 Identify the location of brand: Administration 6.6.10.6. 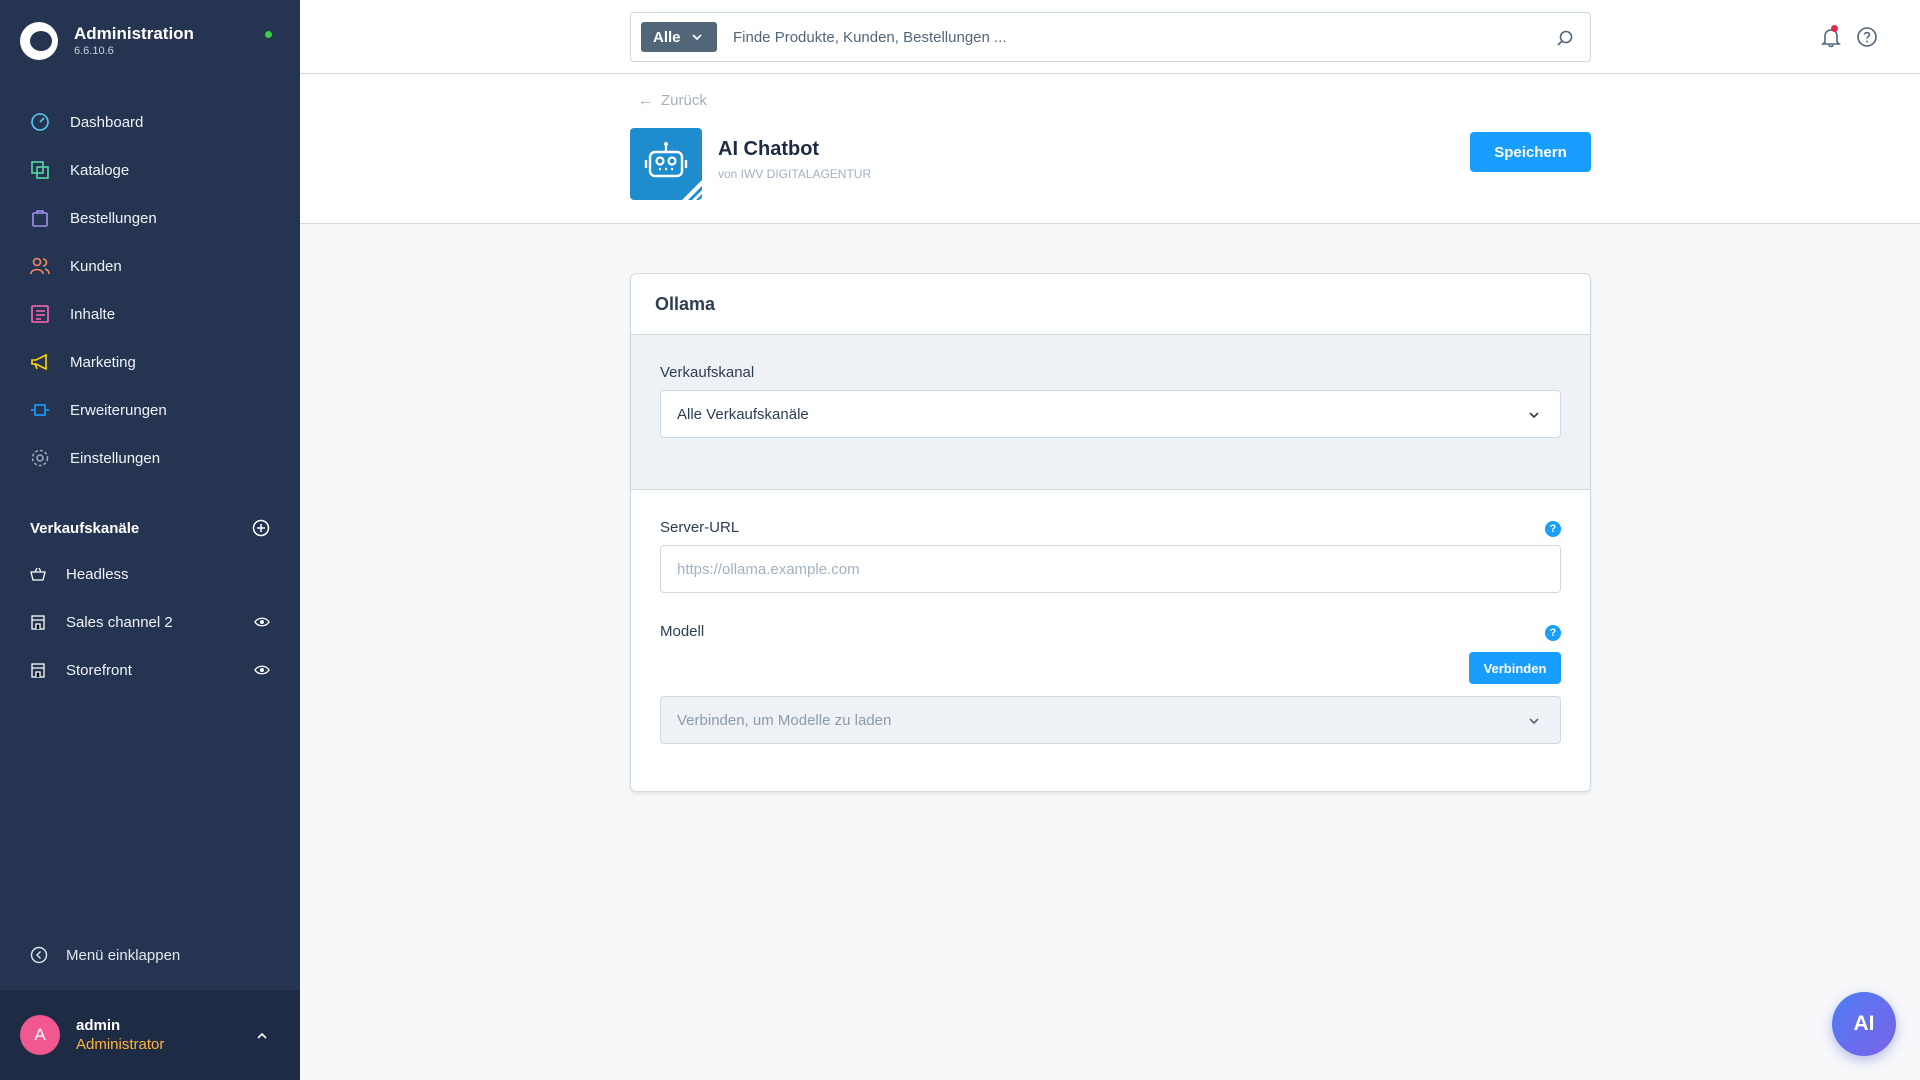
(107, 41).